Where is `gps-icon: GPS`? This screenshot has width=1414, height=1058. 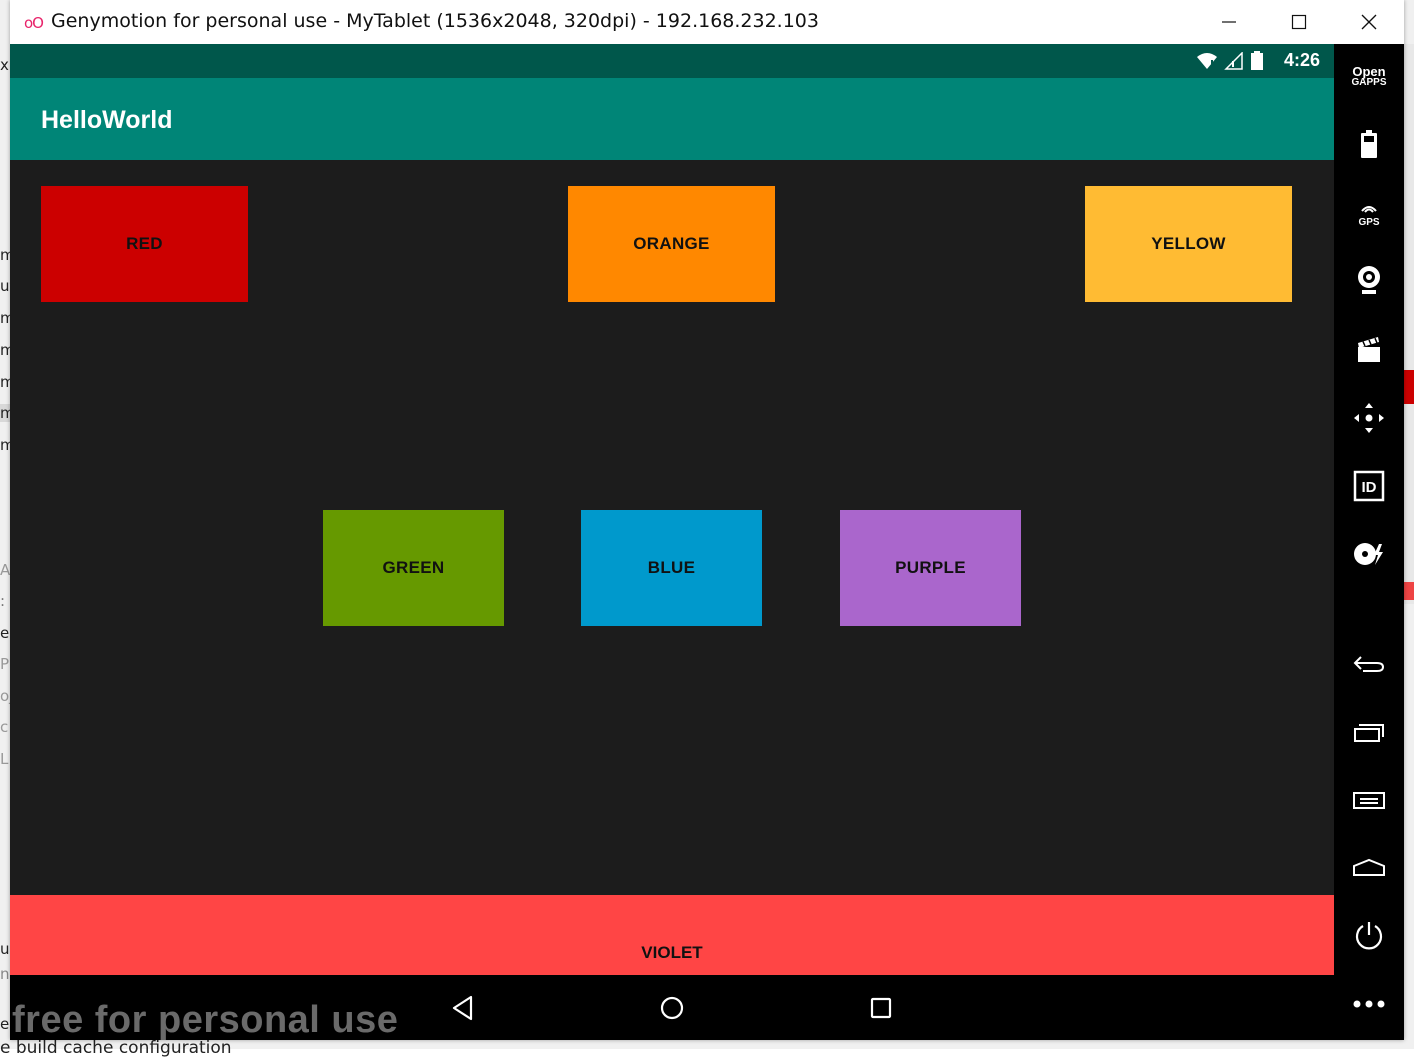 gps-icon: GPS is located at coordinates (1369, 214).